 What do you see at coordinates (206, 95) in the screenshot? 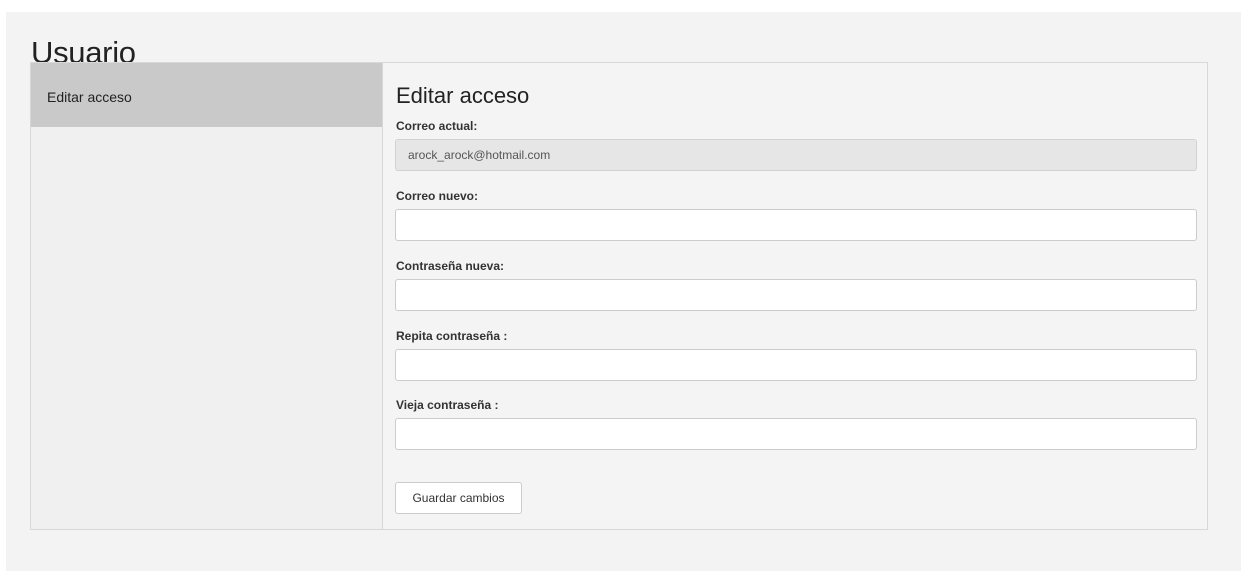
I see `sidebar-item-editar-acceso: Editar acceso` at bounding box center [206, 95].